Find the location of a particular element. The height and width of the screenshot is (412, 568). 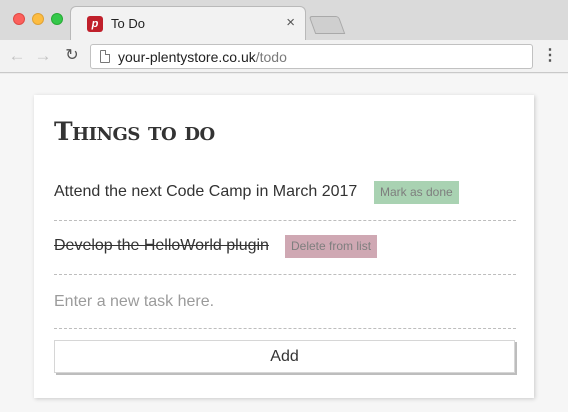

plenty-favicon-icon: p is located at coordinates (95, 24).